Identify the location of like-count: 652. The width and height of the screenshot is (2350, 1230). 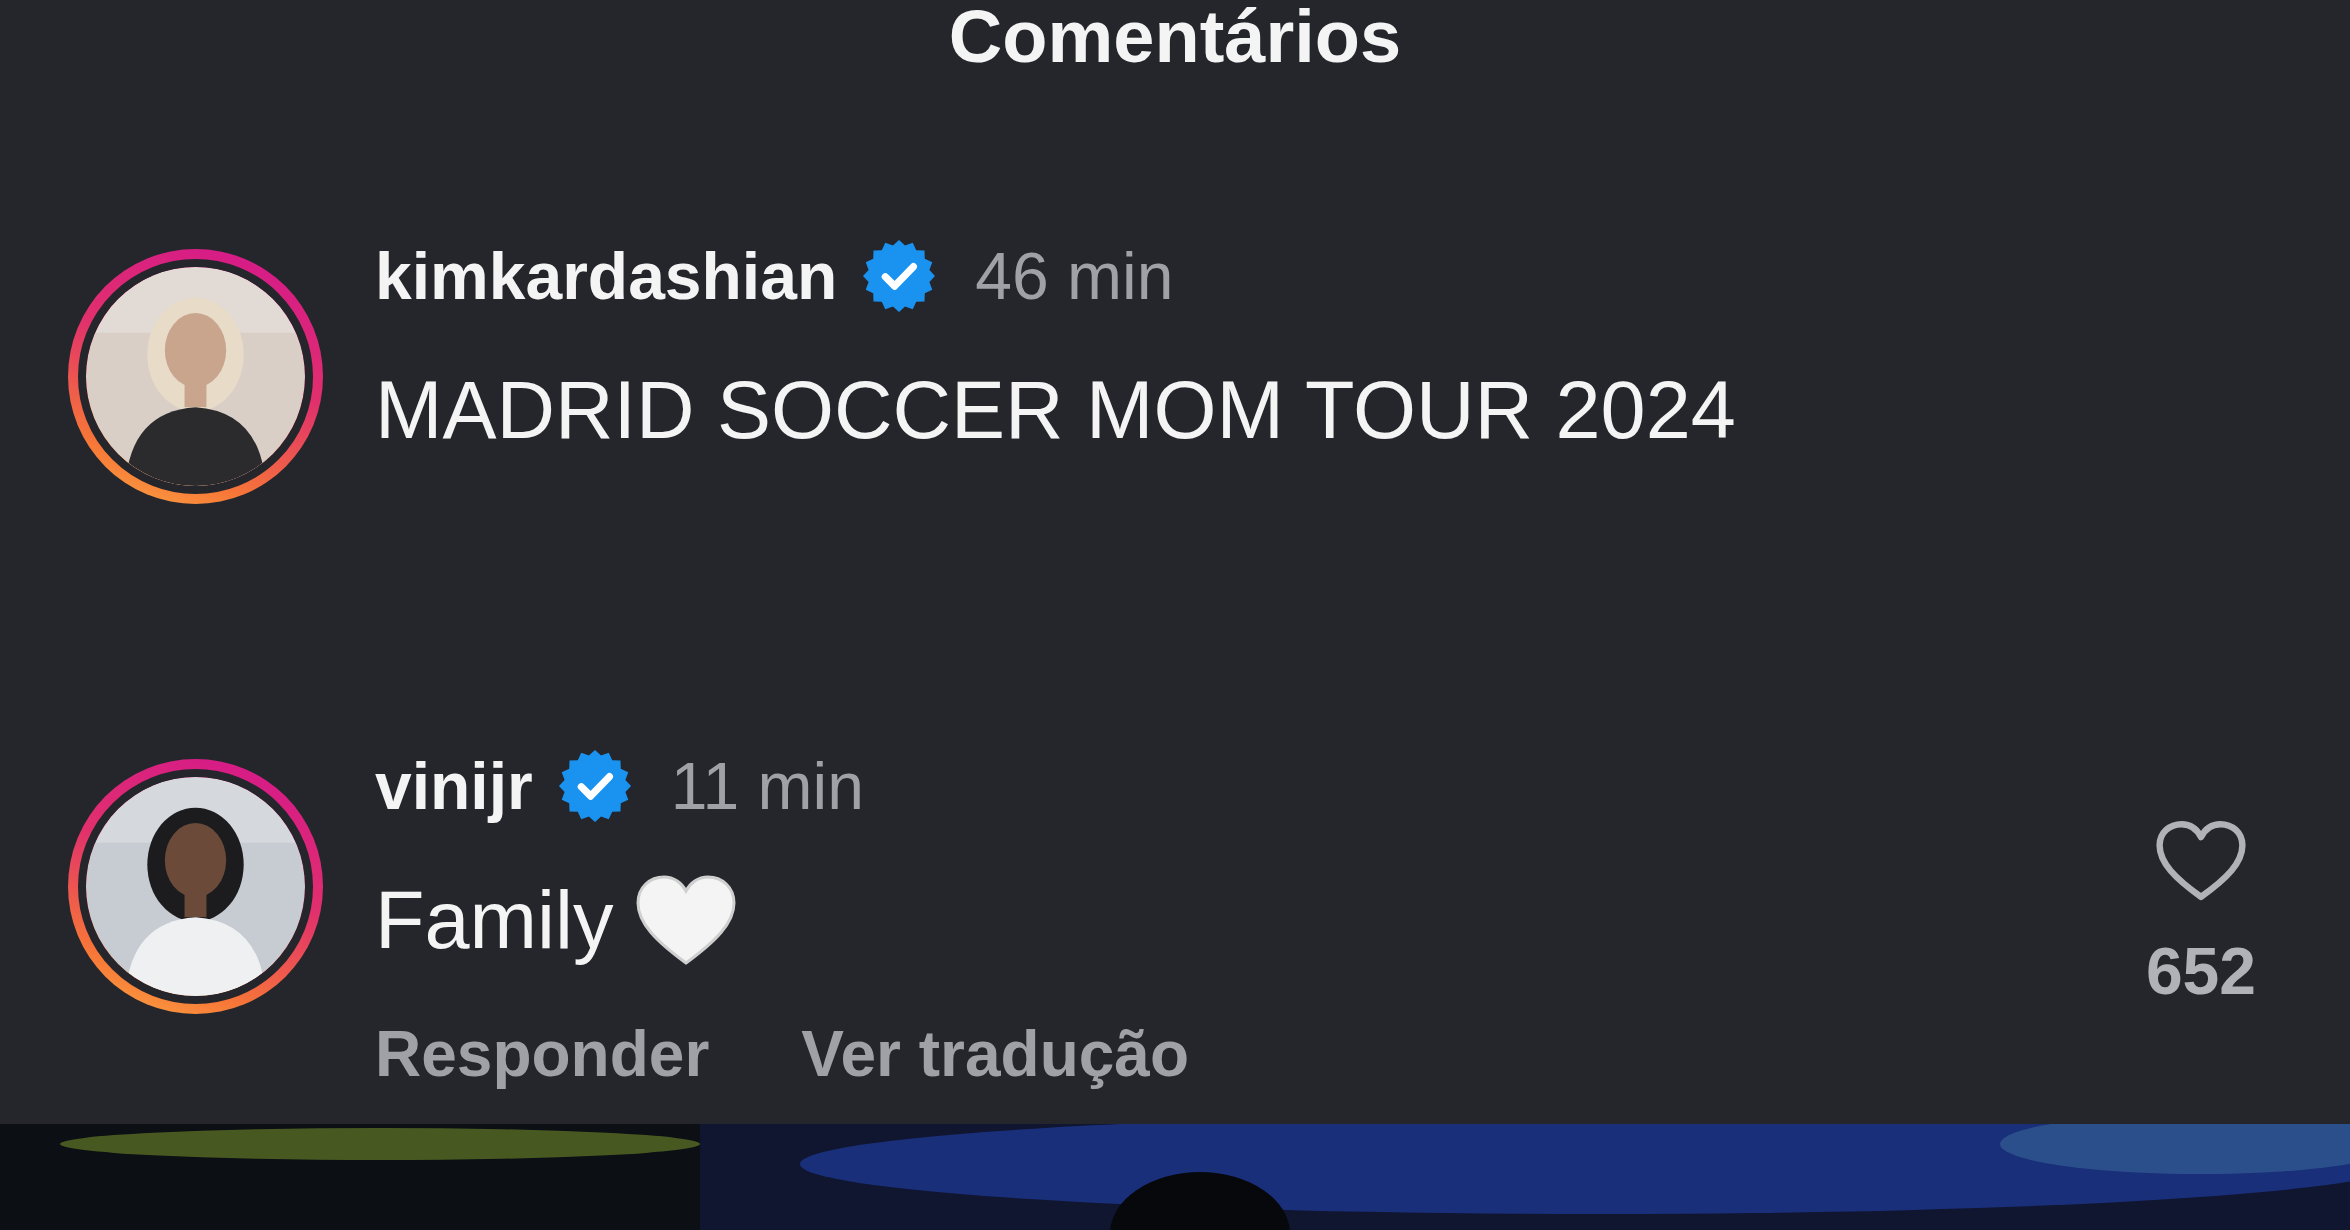
(2200, 971).